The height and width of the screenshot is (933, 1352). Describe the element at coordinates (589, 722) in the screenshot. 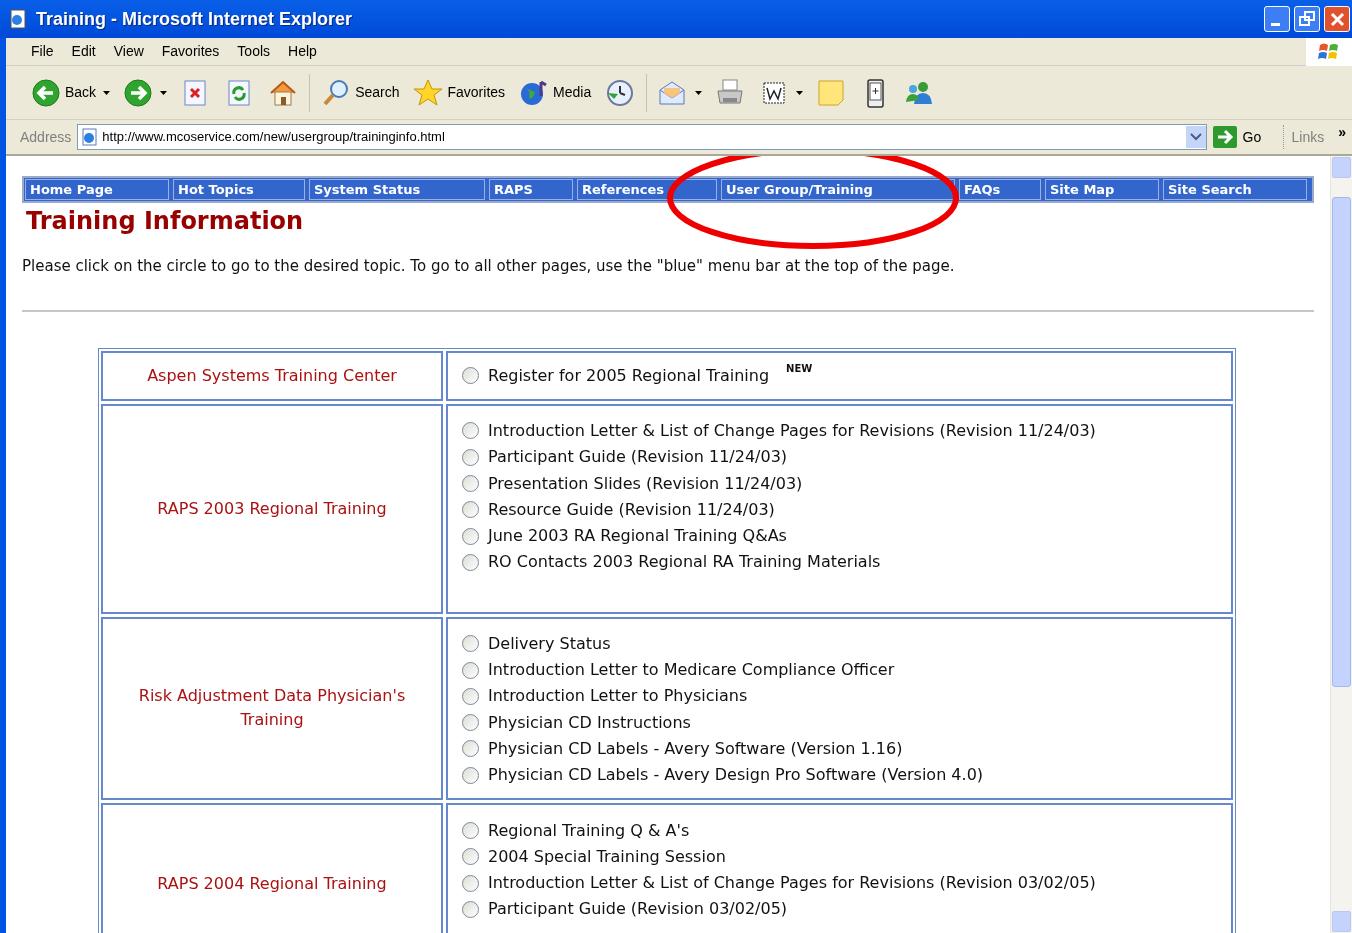

I see `option-label: Physician CD Instructions` at that location.